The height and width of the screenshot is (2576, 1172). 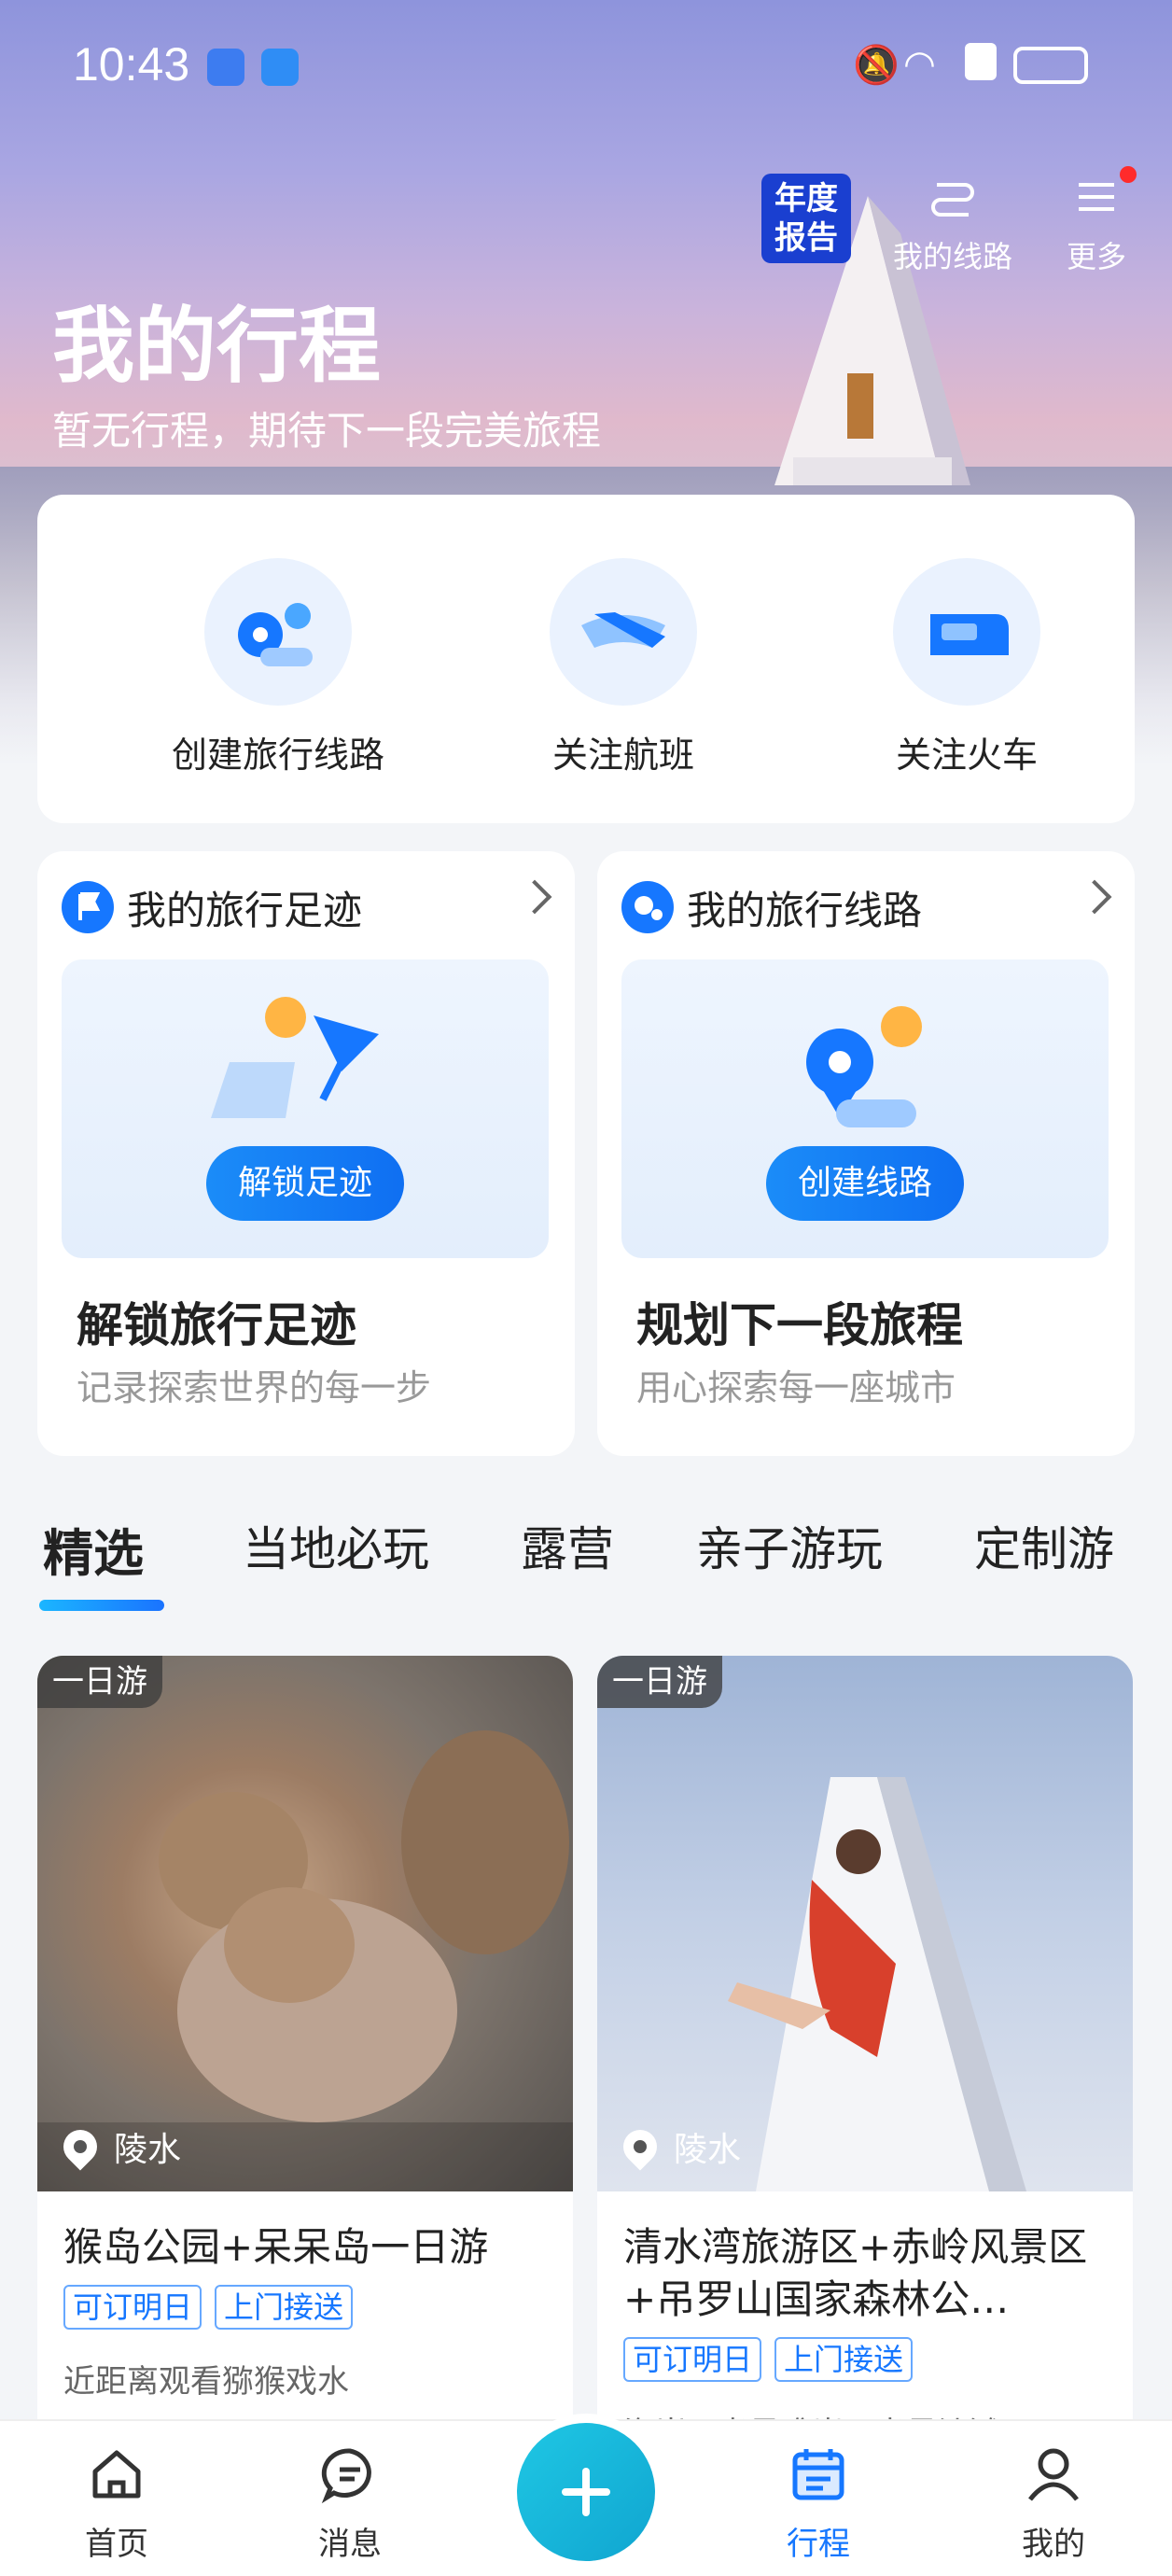 What do you see at coordinates (346, 2476) in the screenshot?
I see `message-icon` at bounding box center [346, 2476].